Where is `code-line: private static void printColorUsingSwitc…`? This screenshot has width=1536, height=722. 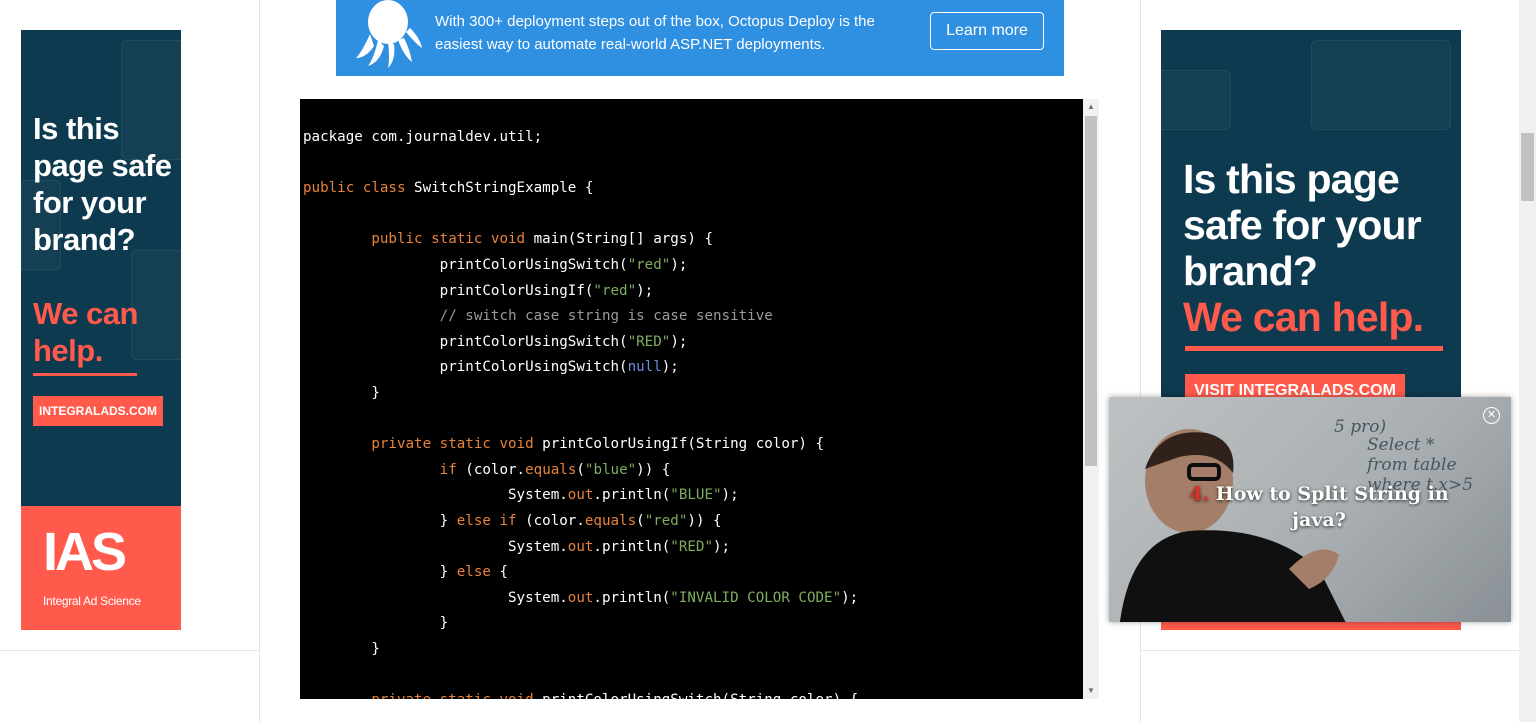 code-line: private static void printColorUsingSwitc… is located at coordinates (580, 693).